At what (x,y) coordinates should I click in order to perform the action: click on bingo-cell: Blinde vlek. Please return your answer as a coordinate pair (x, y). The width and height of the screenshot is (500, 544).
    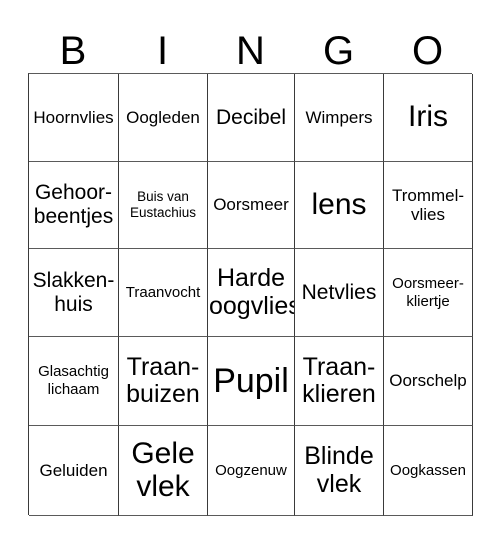
    Looking at the image, I should click on (339, 471).